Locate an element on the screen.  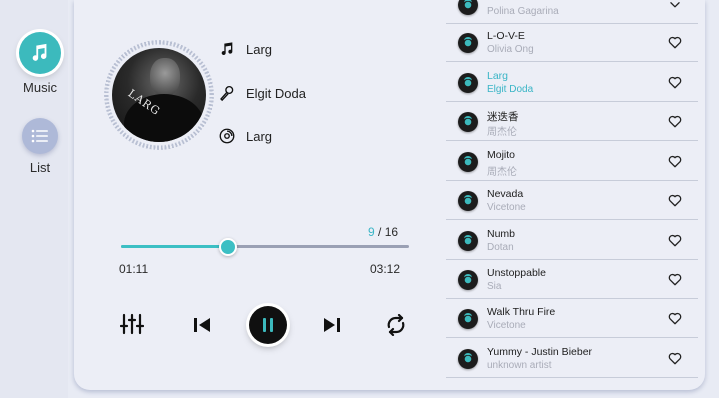
playlist-item-artist: Polina Gagarina is located at coordinates (523, 11).